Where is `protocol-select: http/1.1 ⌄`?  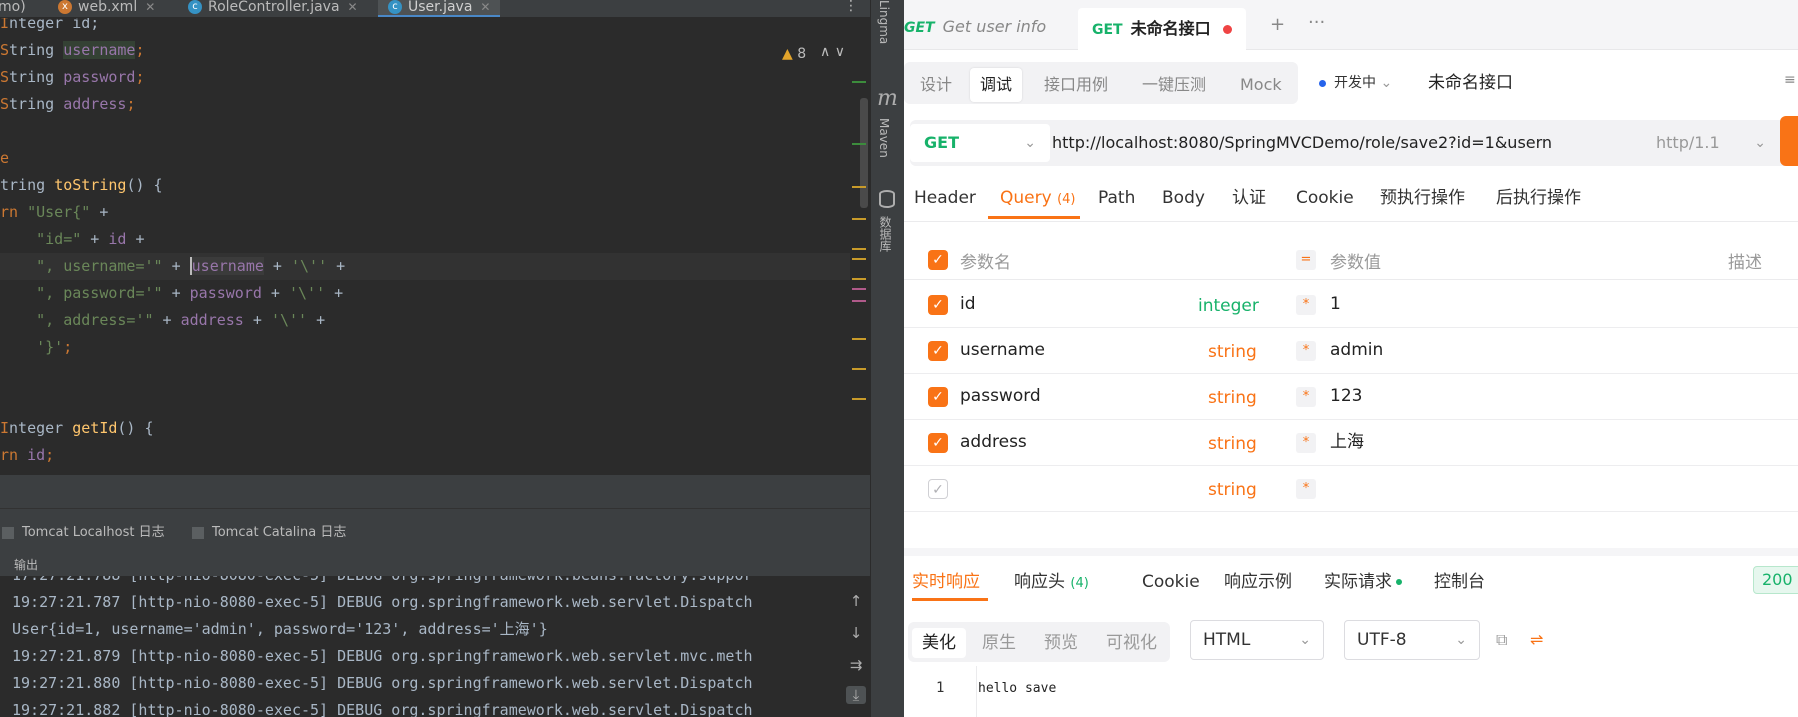
protocol-select: http/1.1 ⌄ is located at coordinates (1718, 143).